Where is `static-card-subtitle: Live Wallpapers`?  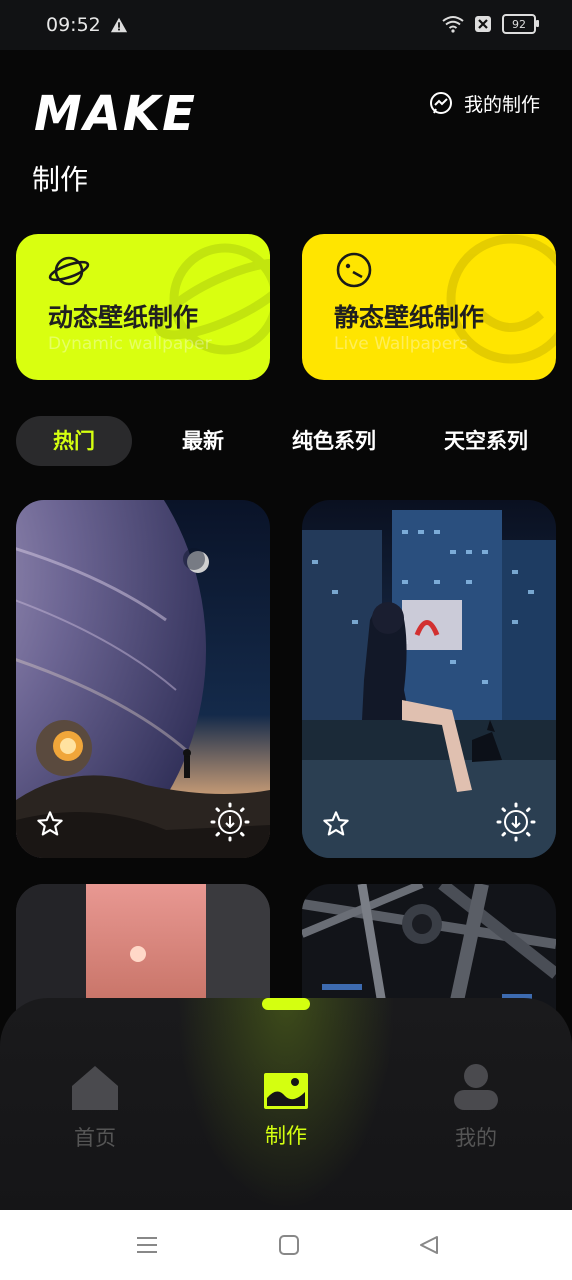 static-card-subtitle: Live Wallpapers is located at coordinates (401, 344).